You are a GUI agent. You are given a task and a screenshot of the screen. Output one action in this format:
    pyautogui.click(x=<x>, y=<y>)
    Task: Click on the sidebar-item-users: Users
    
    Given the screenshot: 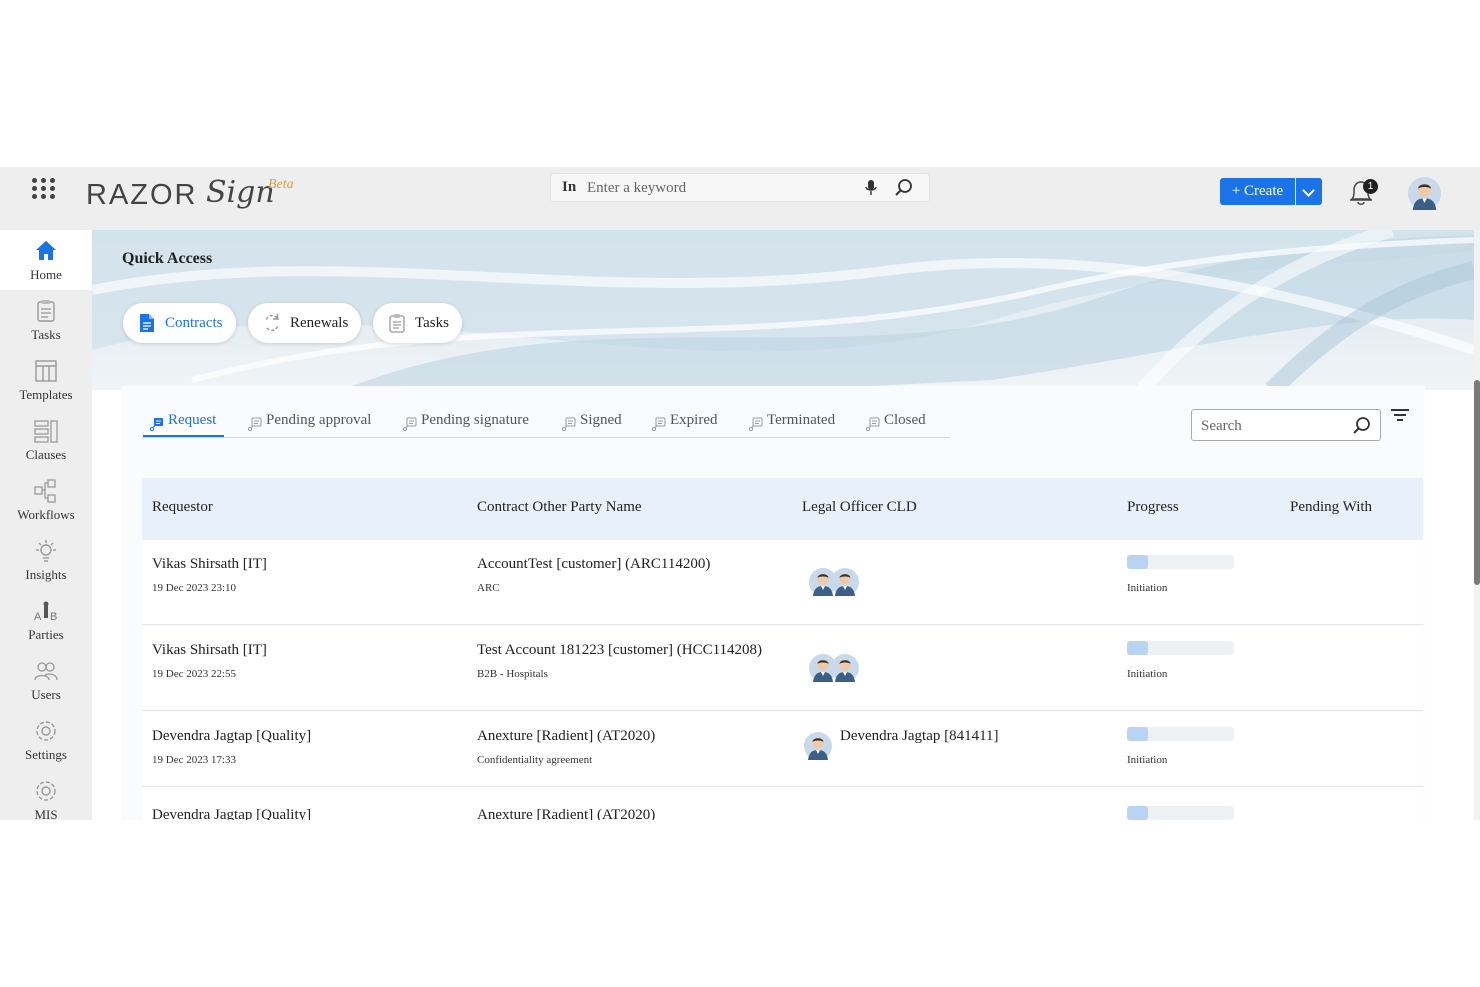 What is the action you would take?
    pyautogui.click(x=46, y=680)
    